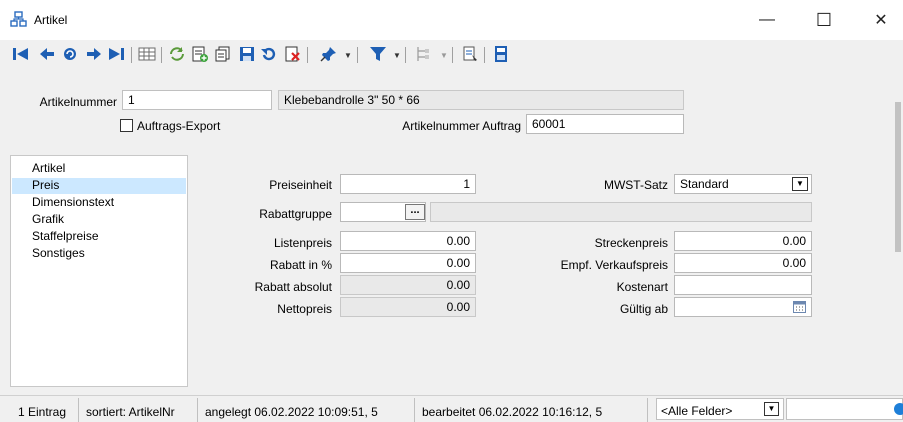 The height and width of the screenshot is (422, 903). Describe the element at coordinates (99, 220) in the screenshot. I see `section-item-grafik: Grafik` at that location.